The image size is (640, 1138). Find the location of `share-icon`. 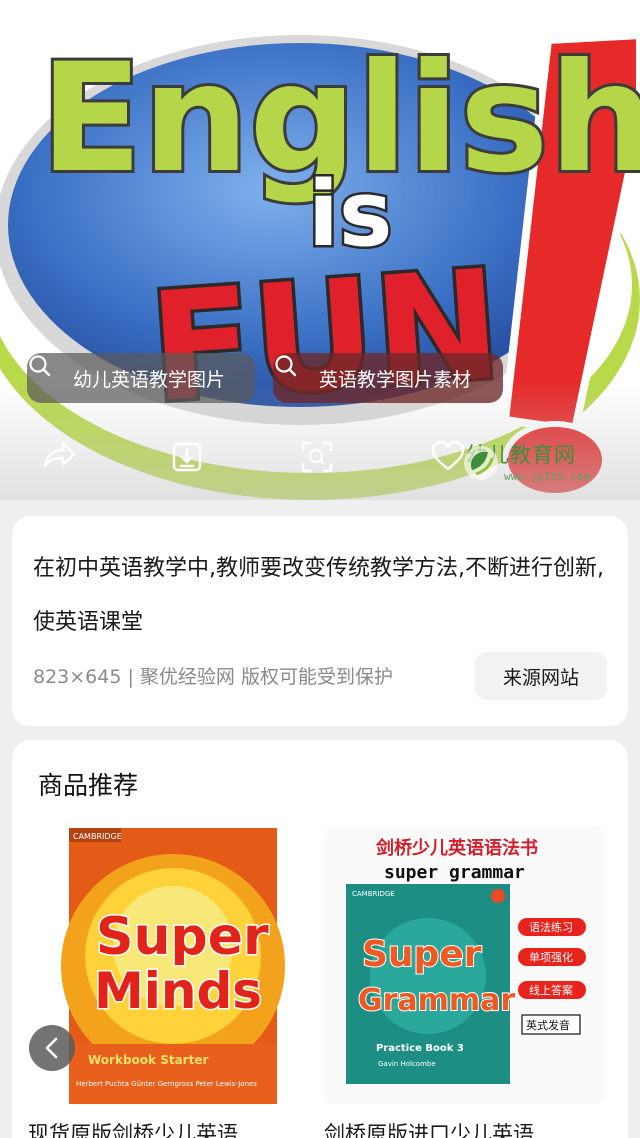

share-icon is located at coordinates (61, 460).